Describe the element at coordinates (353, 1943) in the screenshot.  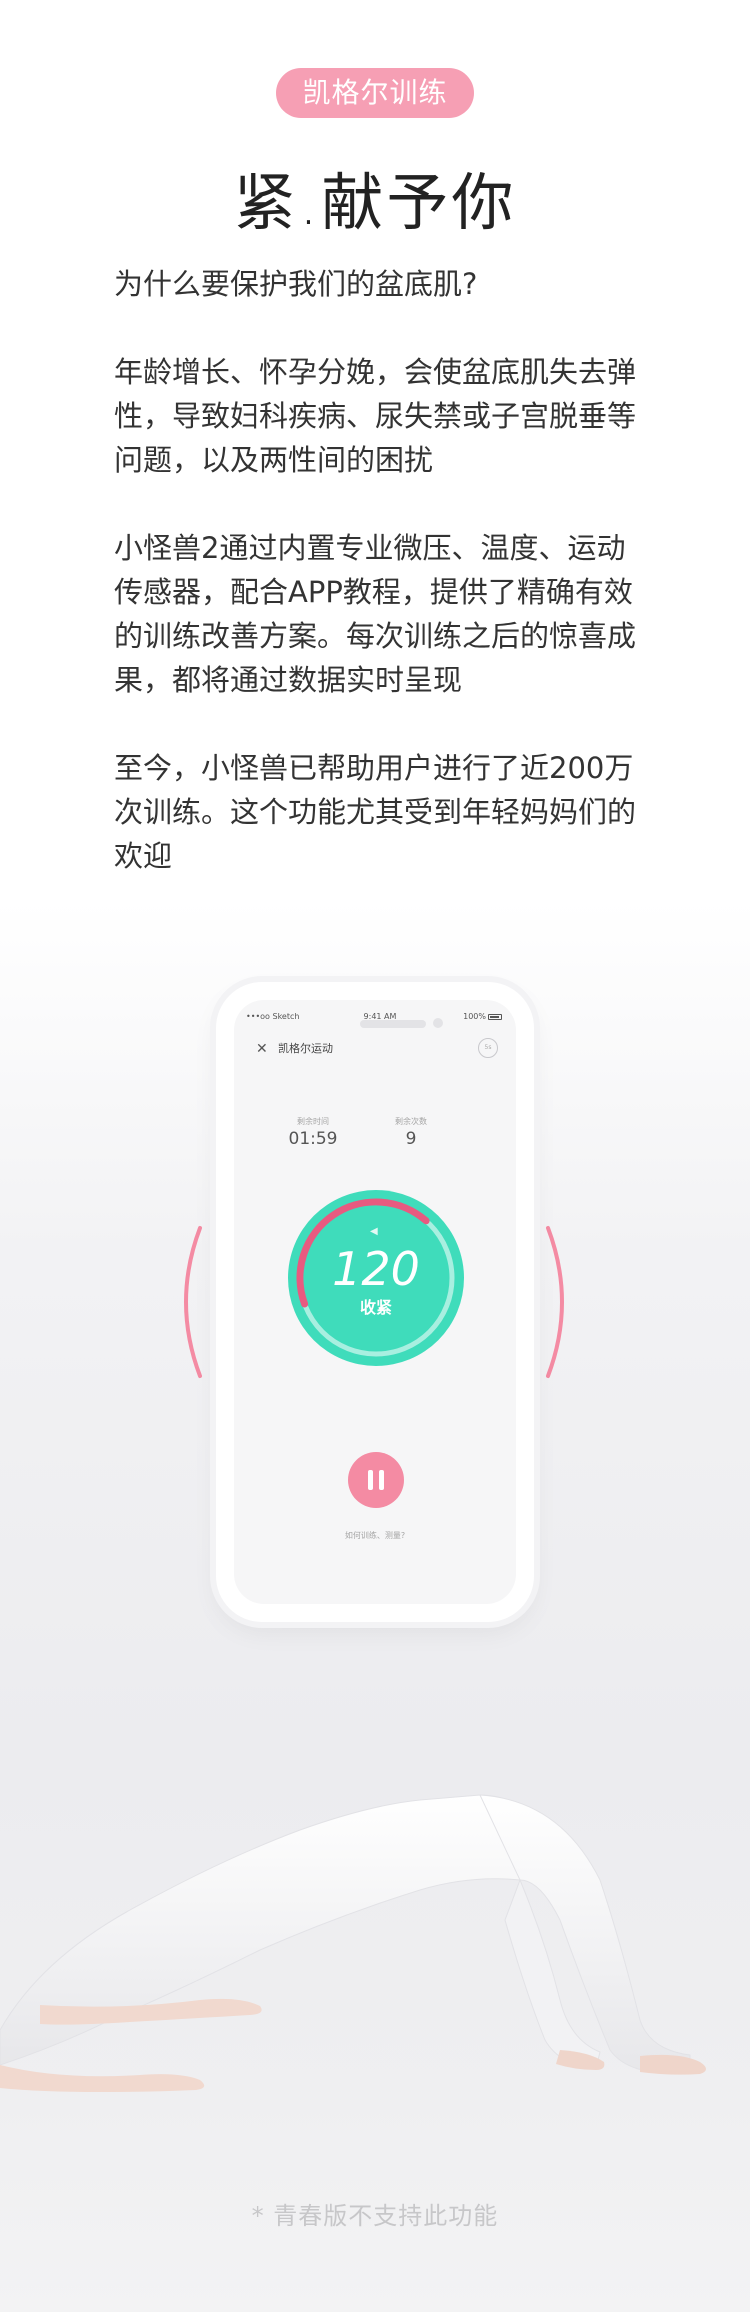
I see `woman-bridge-pose-image` at that location.